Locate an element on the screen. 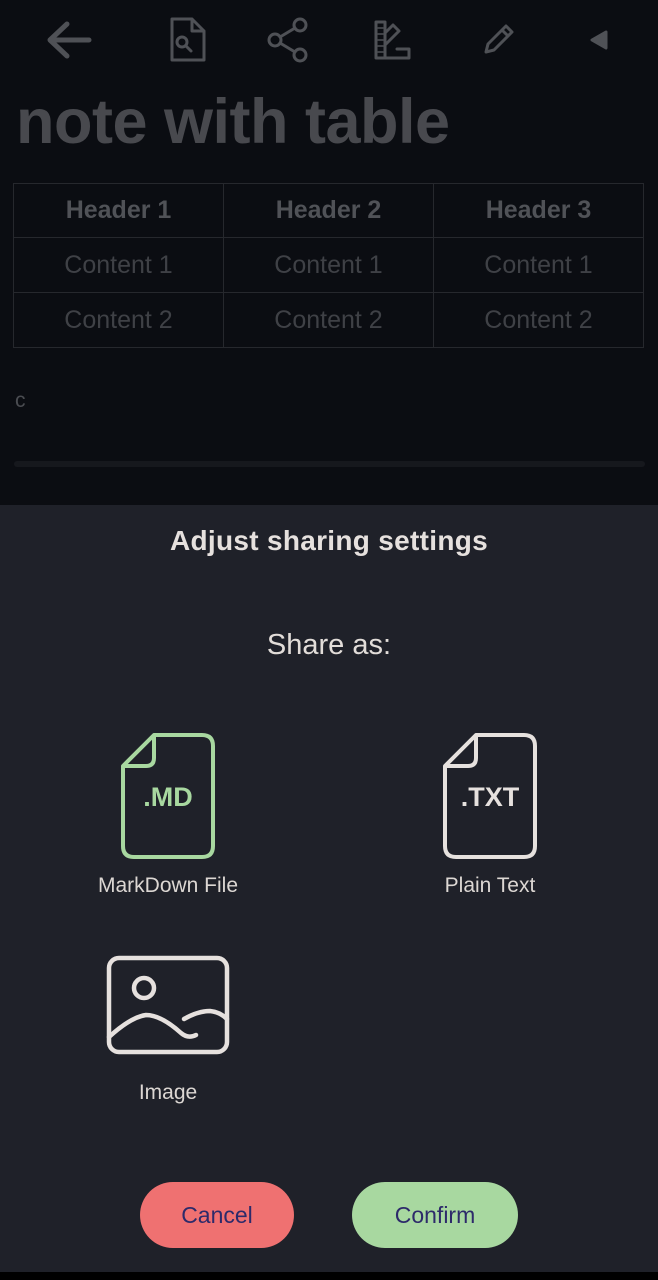  share-option-markdown: .MD MarkDown File is located at coordinates (168, 815).